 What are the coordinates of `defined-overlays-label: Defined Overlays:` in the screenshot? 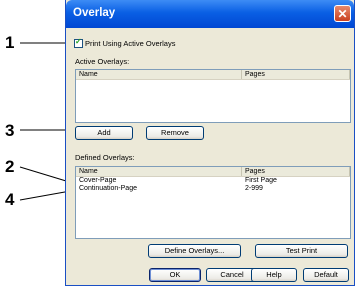 It's located at (105, 157).